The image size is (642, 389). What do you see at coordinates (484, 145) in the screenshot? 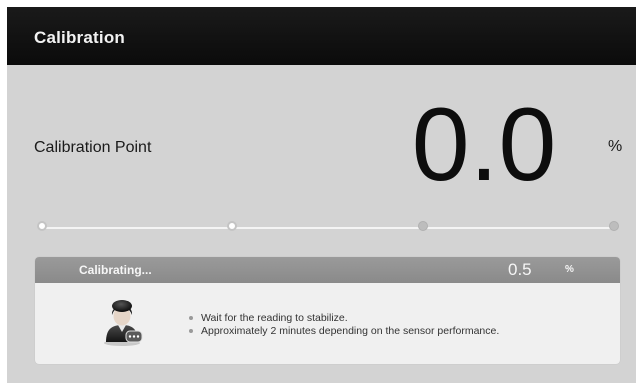
I see `calibration-point-value: 0.0` at bounding box center [484, 145].